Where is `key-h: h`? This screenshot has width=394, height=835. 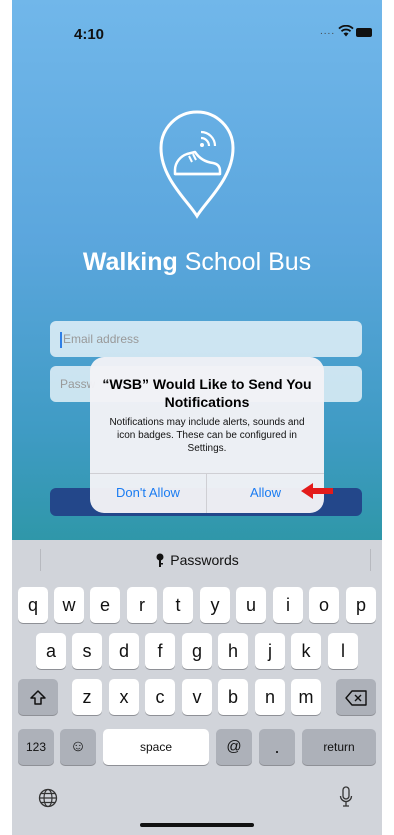 key-h: h is located at coordinates (233, 651).